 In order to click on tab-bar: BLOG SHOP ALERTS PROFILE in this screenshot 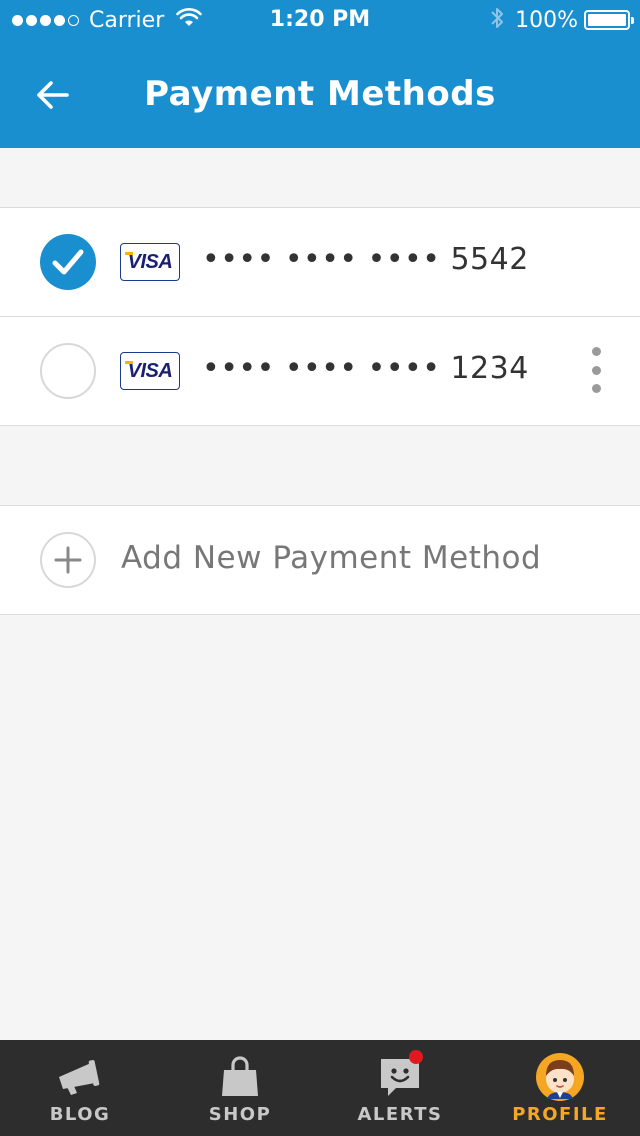, I will do `click(320, 1088)`.